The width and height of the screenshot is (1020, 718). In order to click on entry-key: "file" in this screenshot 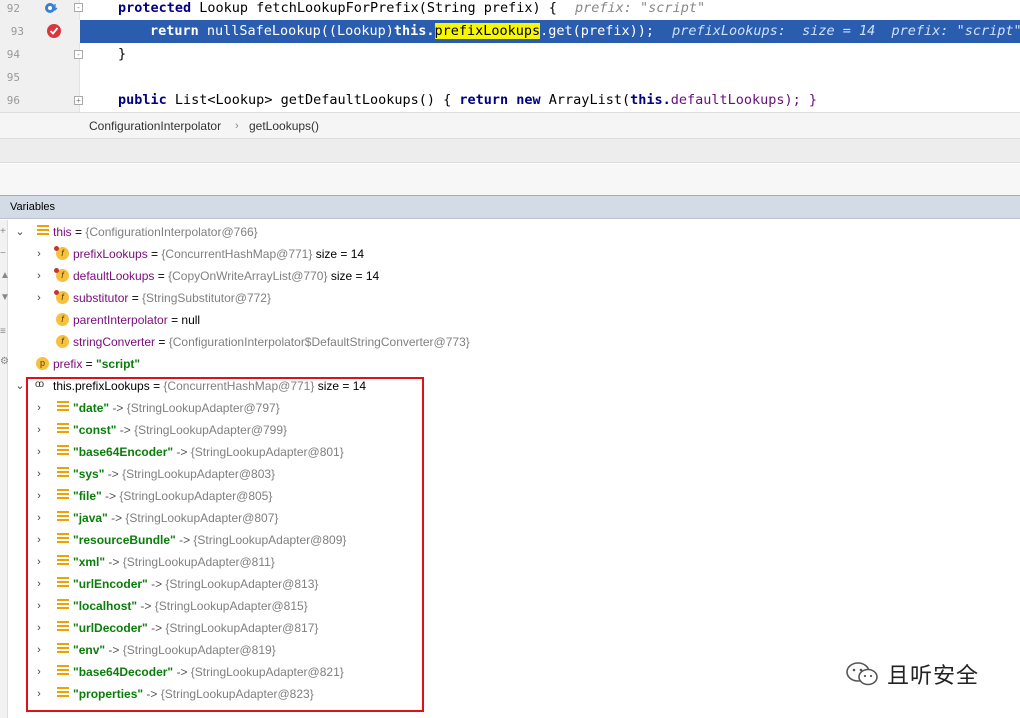, I will do `click(87, 496)`.